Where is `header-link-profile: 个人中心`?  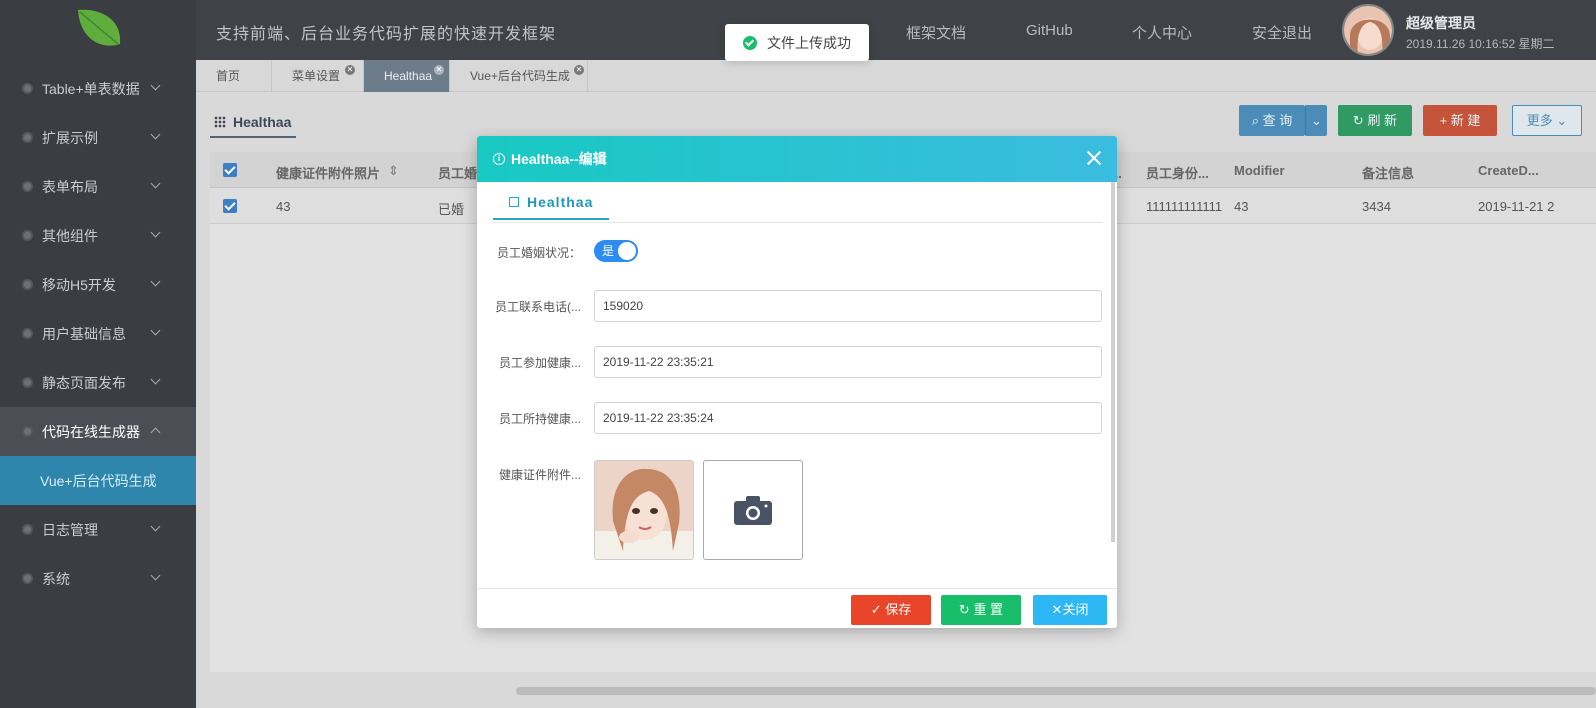
header-link-profile: 个人中心 is located at coordinates (1162, 32).